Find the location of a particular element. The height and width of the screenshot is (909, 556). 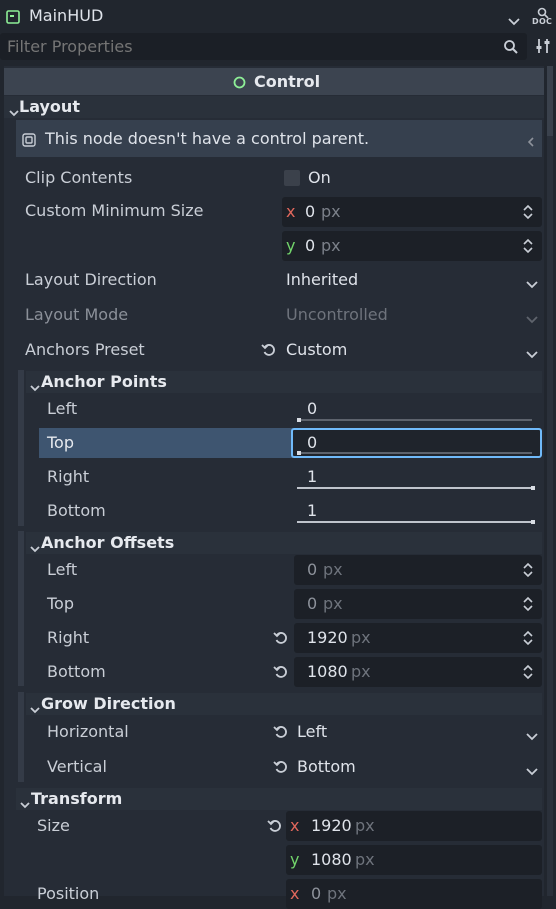

custom-min-size-y-field: y 0 px is located at coordinates (412, 246).